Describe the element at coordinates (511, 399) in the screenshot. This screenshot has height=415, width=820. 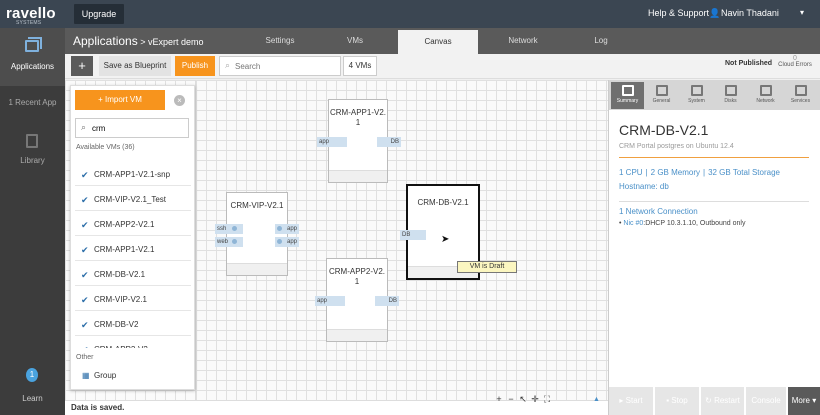
I see `zoom-out-icon: −` at that location.